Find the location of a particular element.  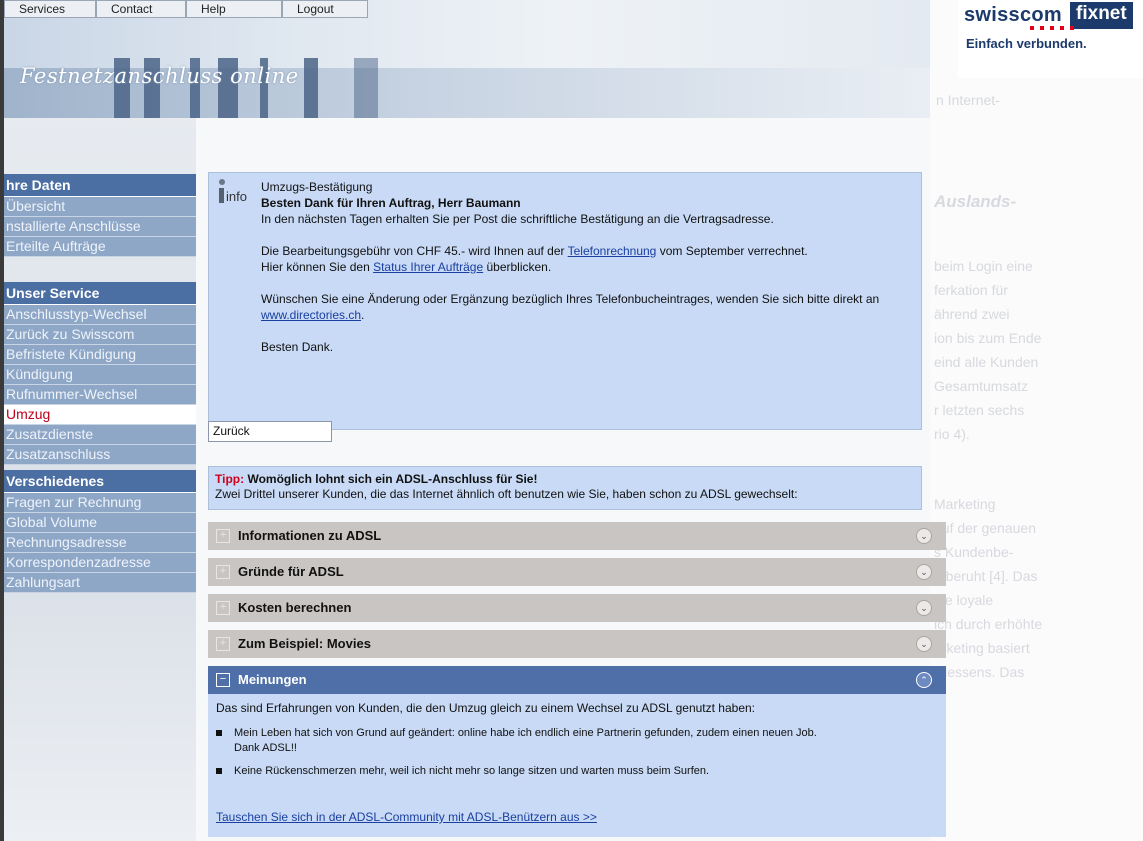

accordion-adsl-reasons: + Gründe für ADSL ⌄ is located at coordinates (577, 572).